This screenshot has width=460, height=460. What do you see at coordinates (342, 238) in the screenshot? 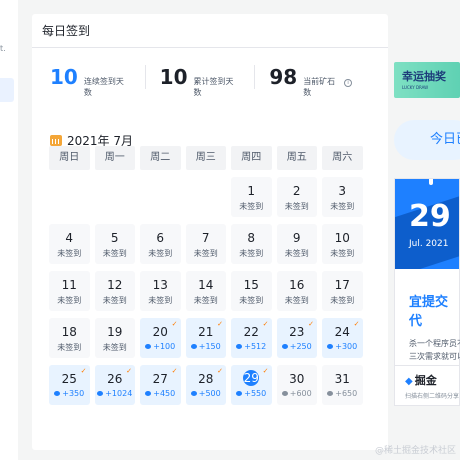
I see `day-number: 10` at bounding box center [342, 238].